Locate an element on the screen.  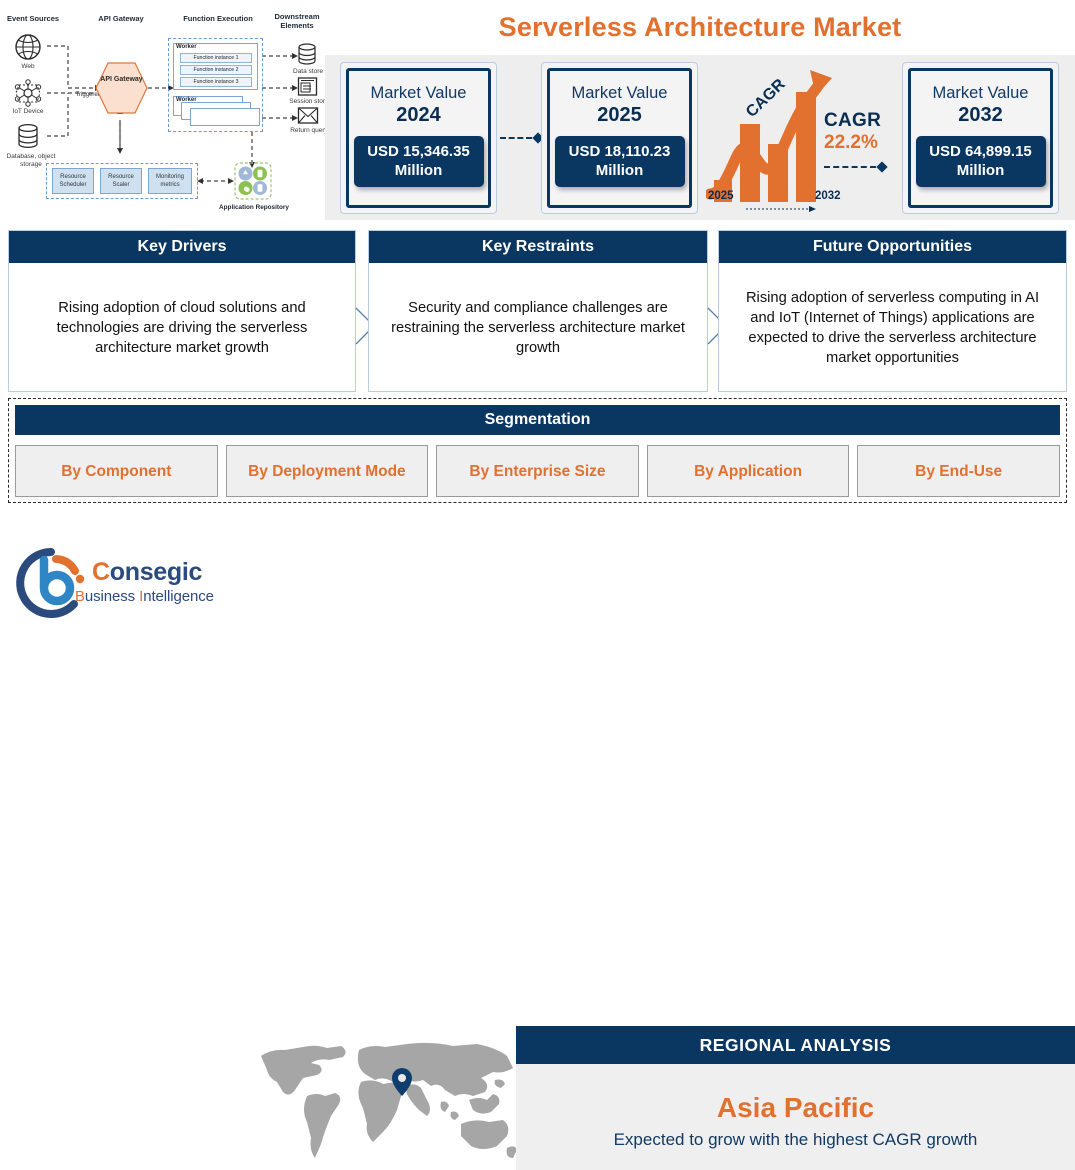
future-opportunities-heading: Future Opportunities is located at coordinates (892, 247).